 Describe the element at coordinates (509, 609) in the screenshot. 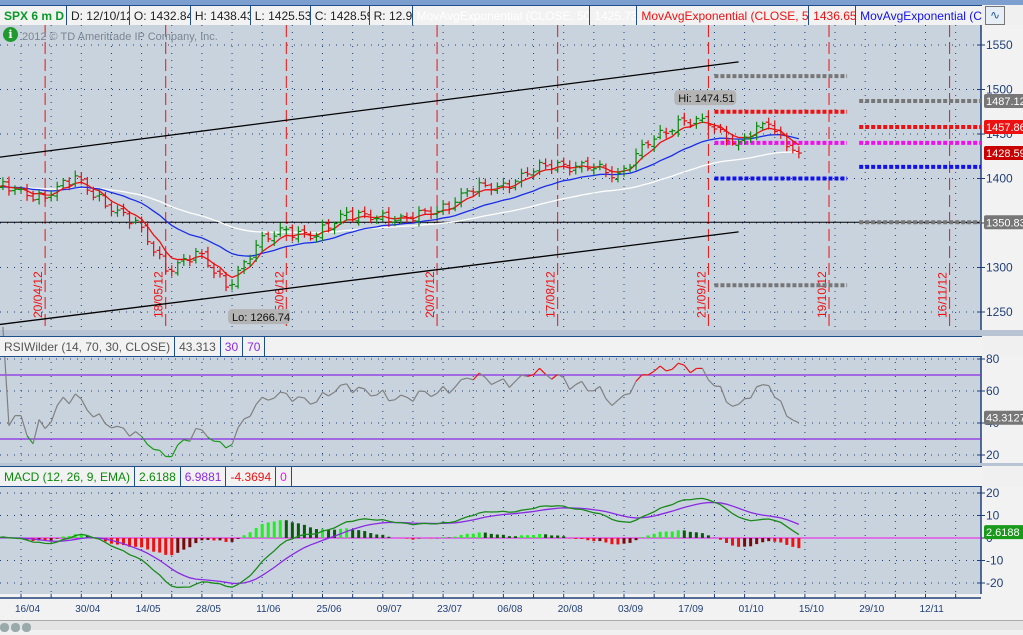

I see `x-tick-label: 06/08` at that location.